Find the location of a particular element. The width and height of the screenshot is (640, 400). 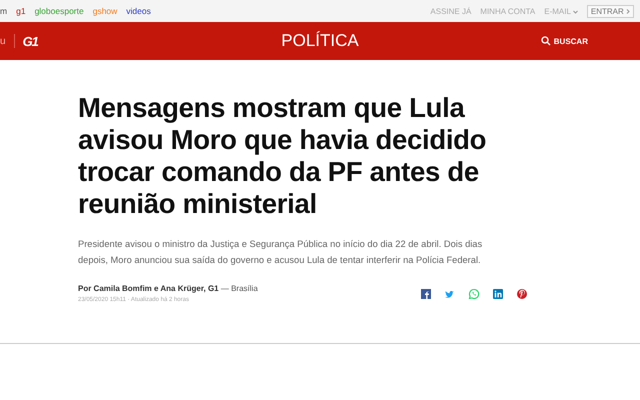

login-button: ENTRAR is located at coordinates (610, 11).